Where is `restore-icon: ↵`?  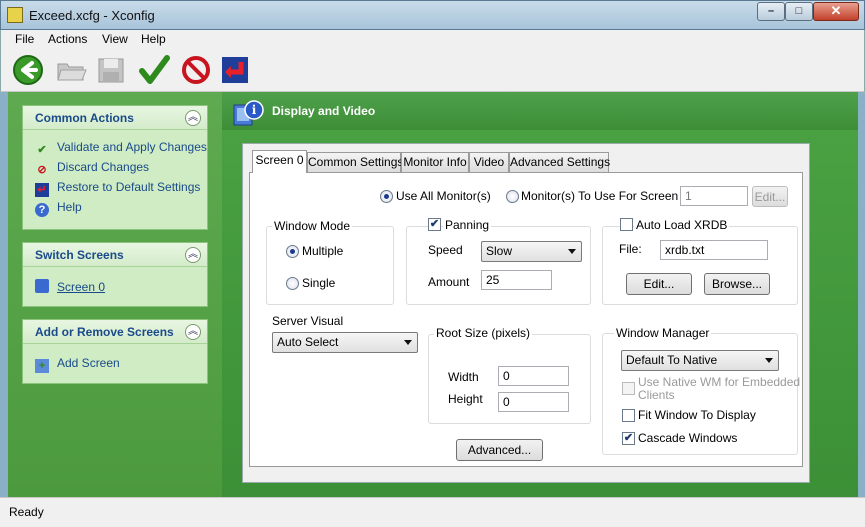 restore-icon: ↵ is located at coordinates (42, 190).